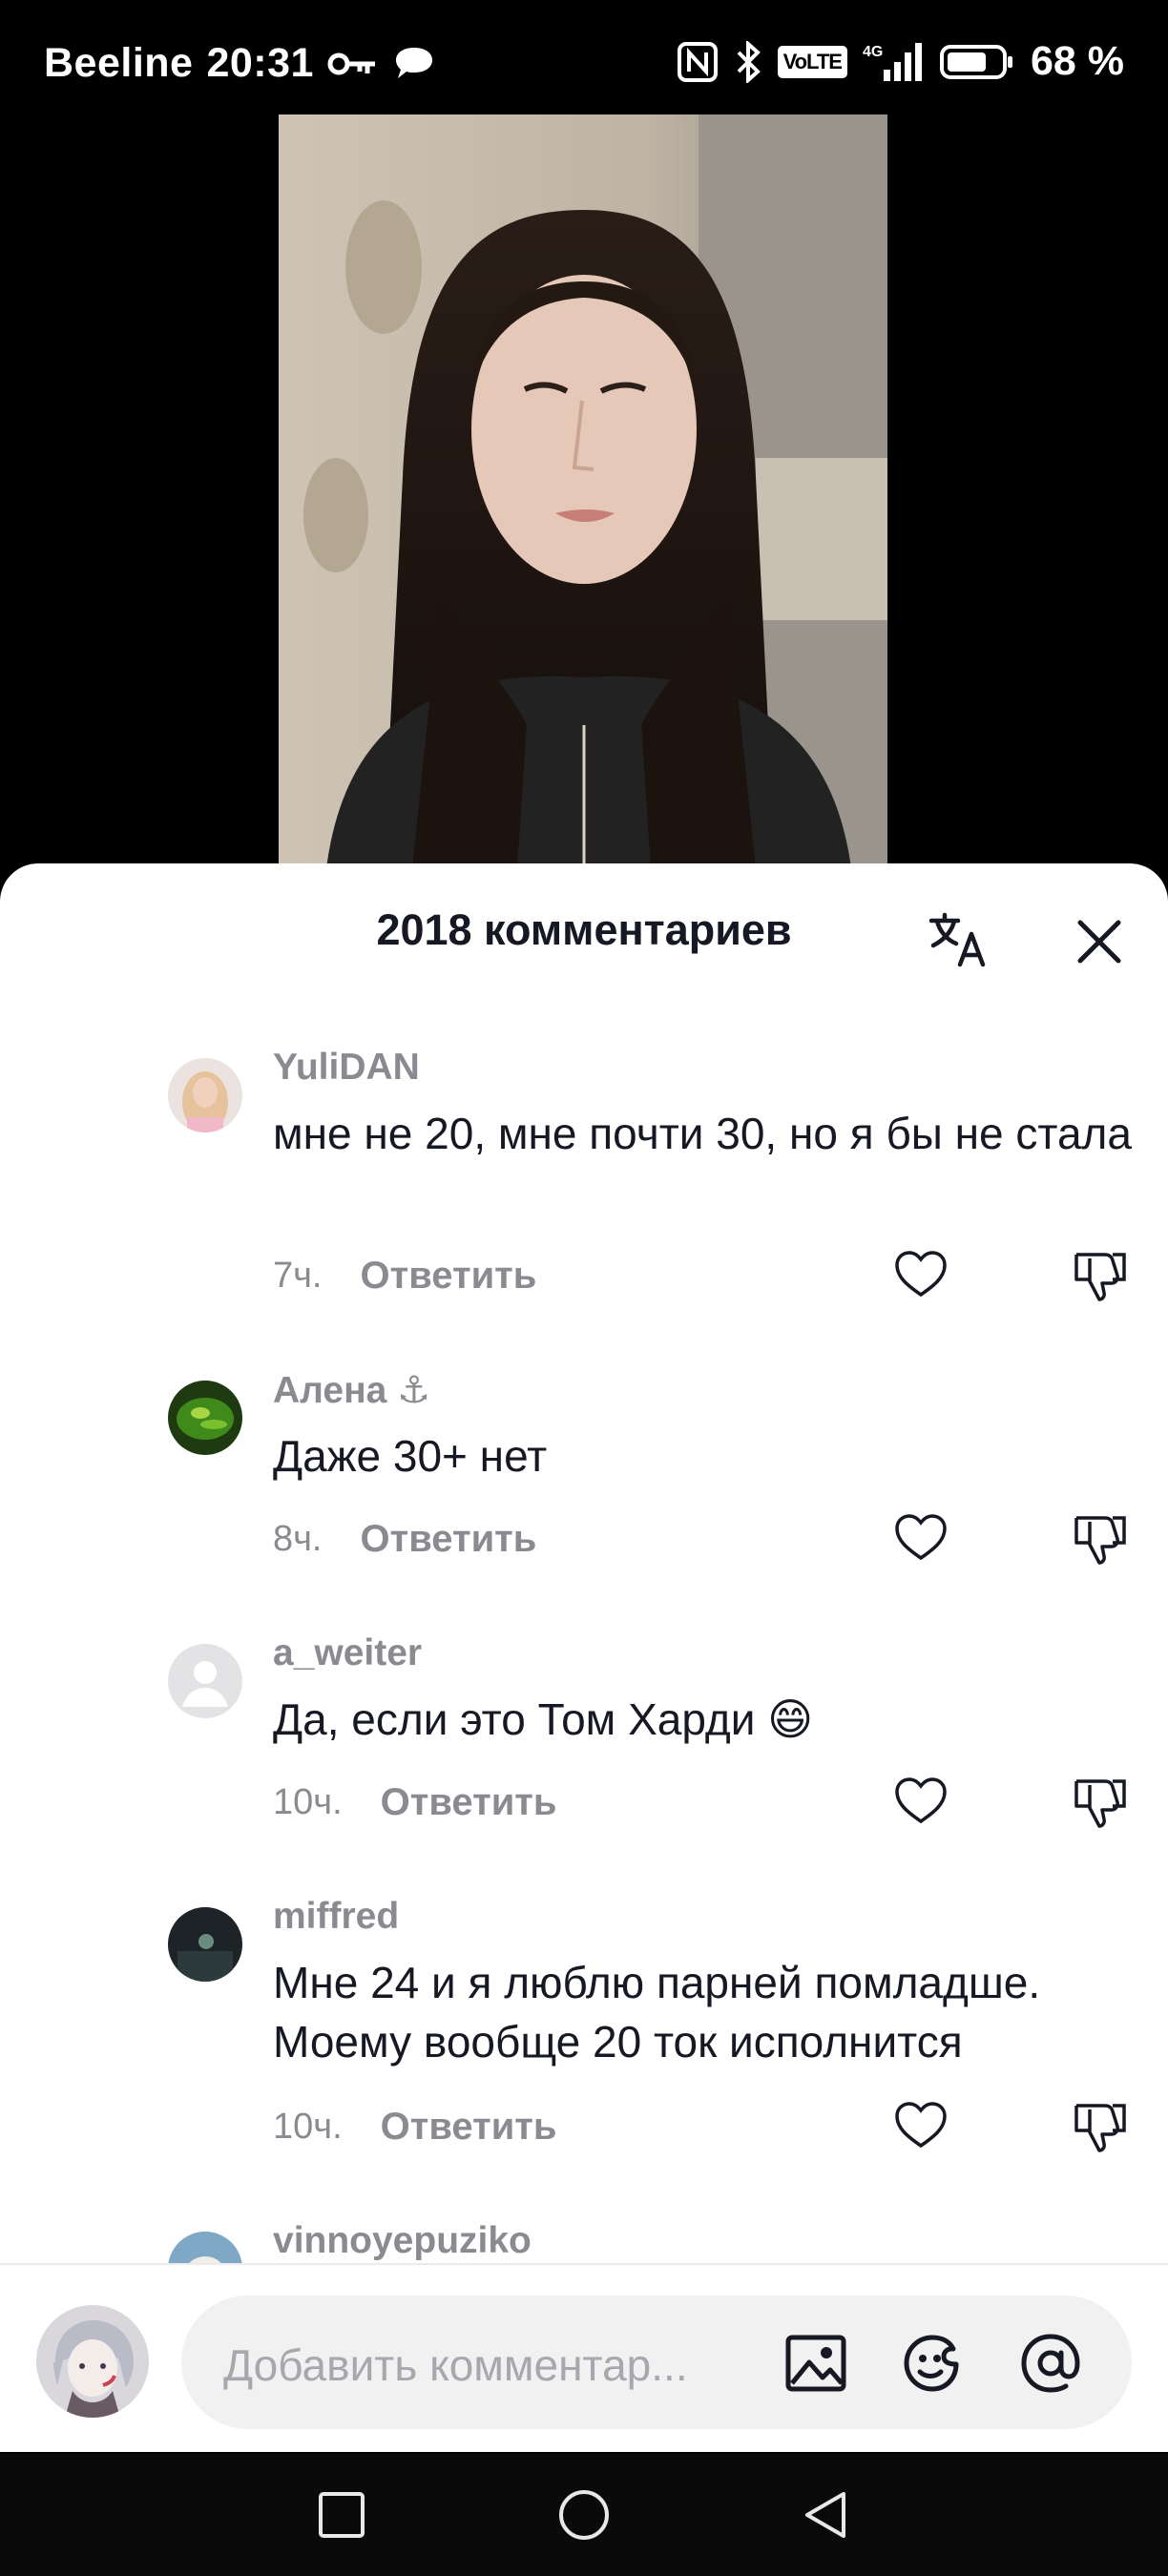  What do you see at coordinates (336, 1917) in the screenshot?
I see `comment-username: miffred` at bounding box center [336, 1917].